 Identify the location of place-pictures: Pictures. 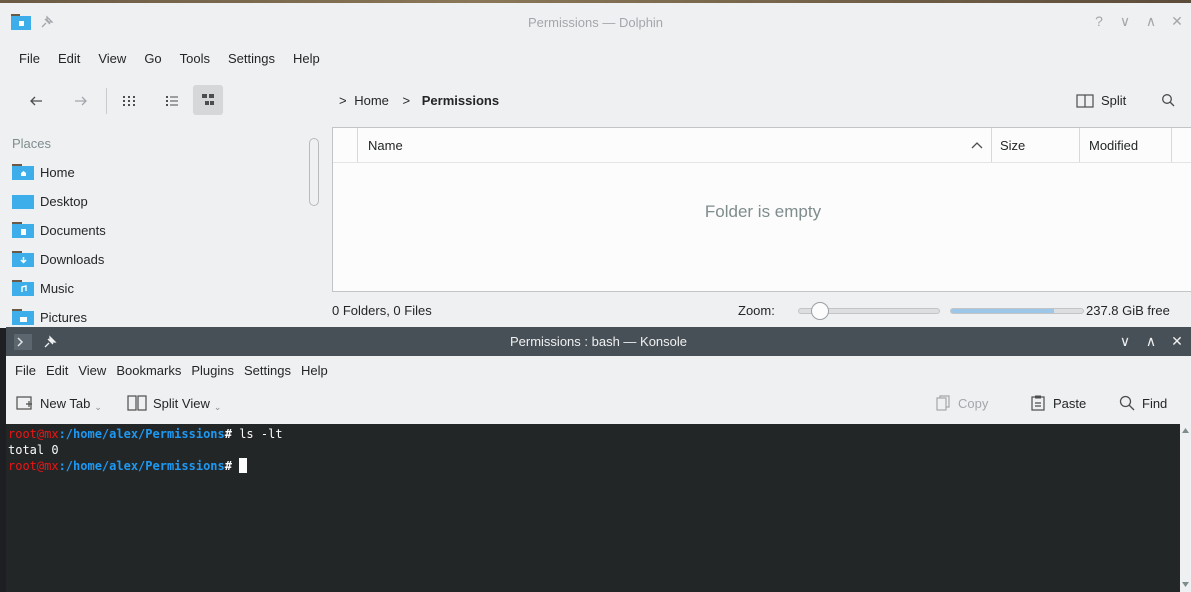
(49, 316).